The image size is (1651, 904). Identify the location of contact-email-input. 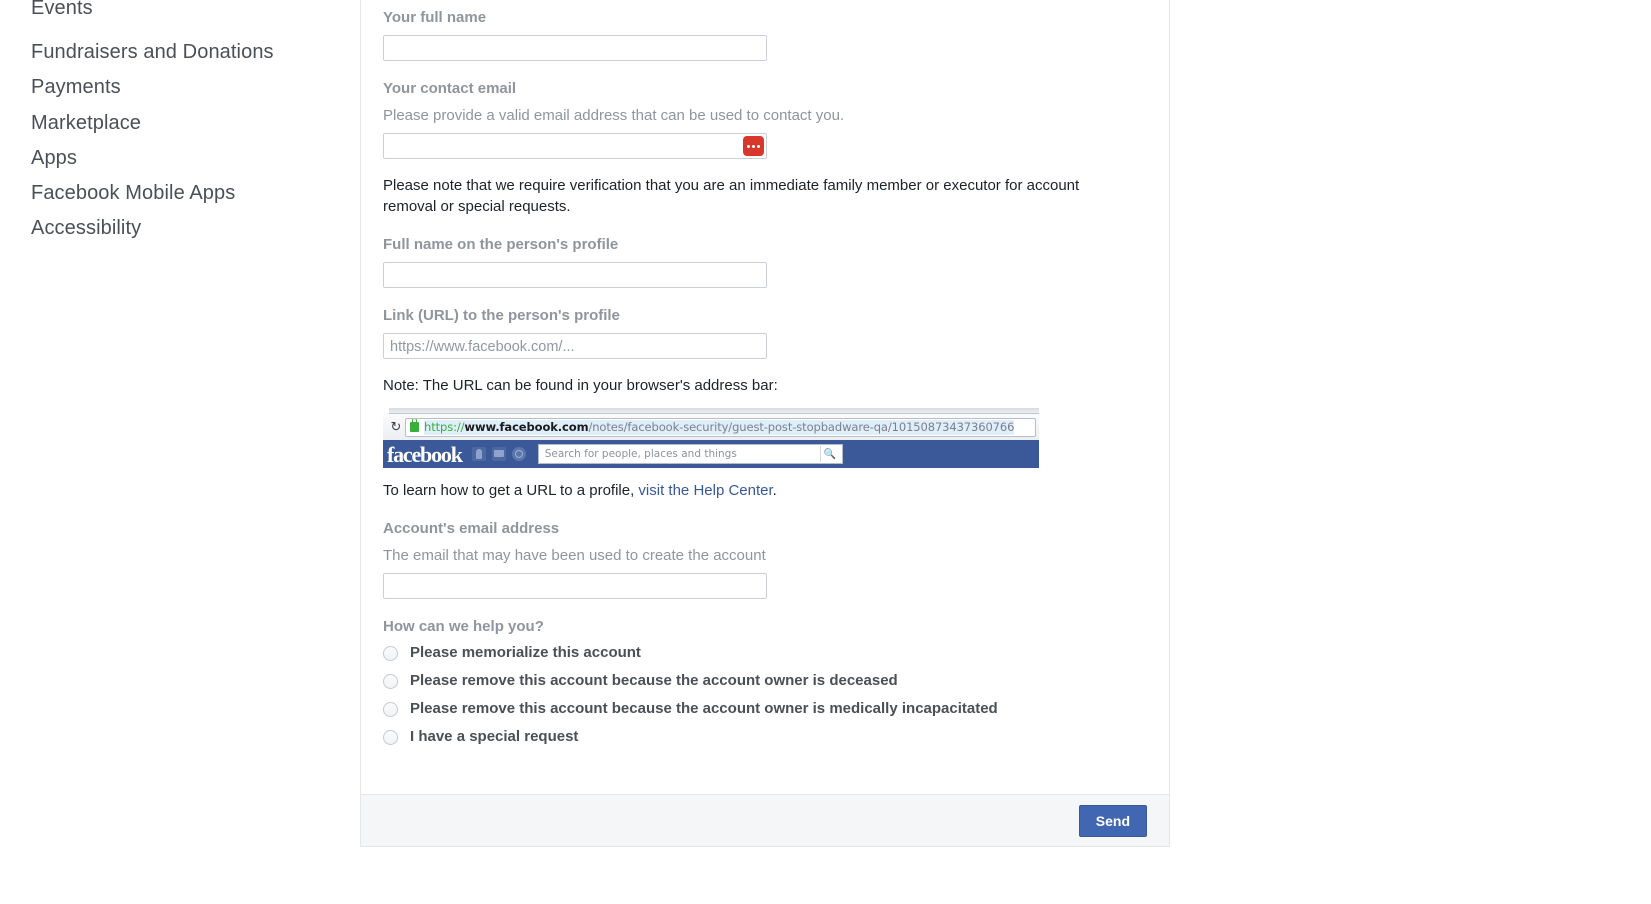
(575, 146).